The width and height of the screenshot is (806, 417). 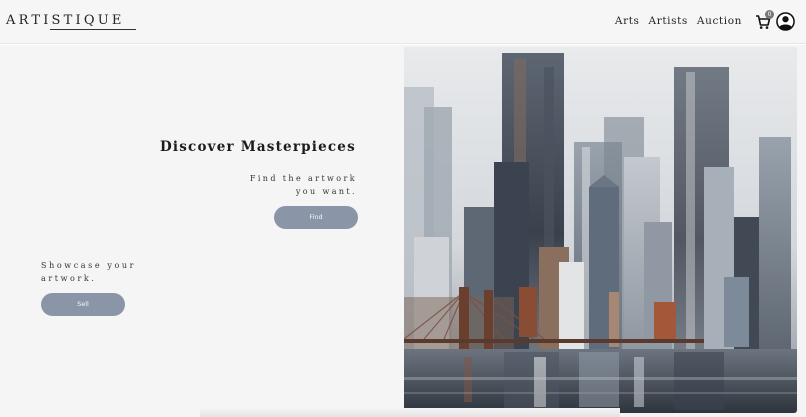 I want to click on logo-underline, so click(x=93, y=29).